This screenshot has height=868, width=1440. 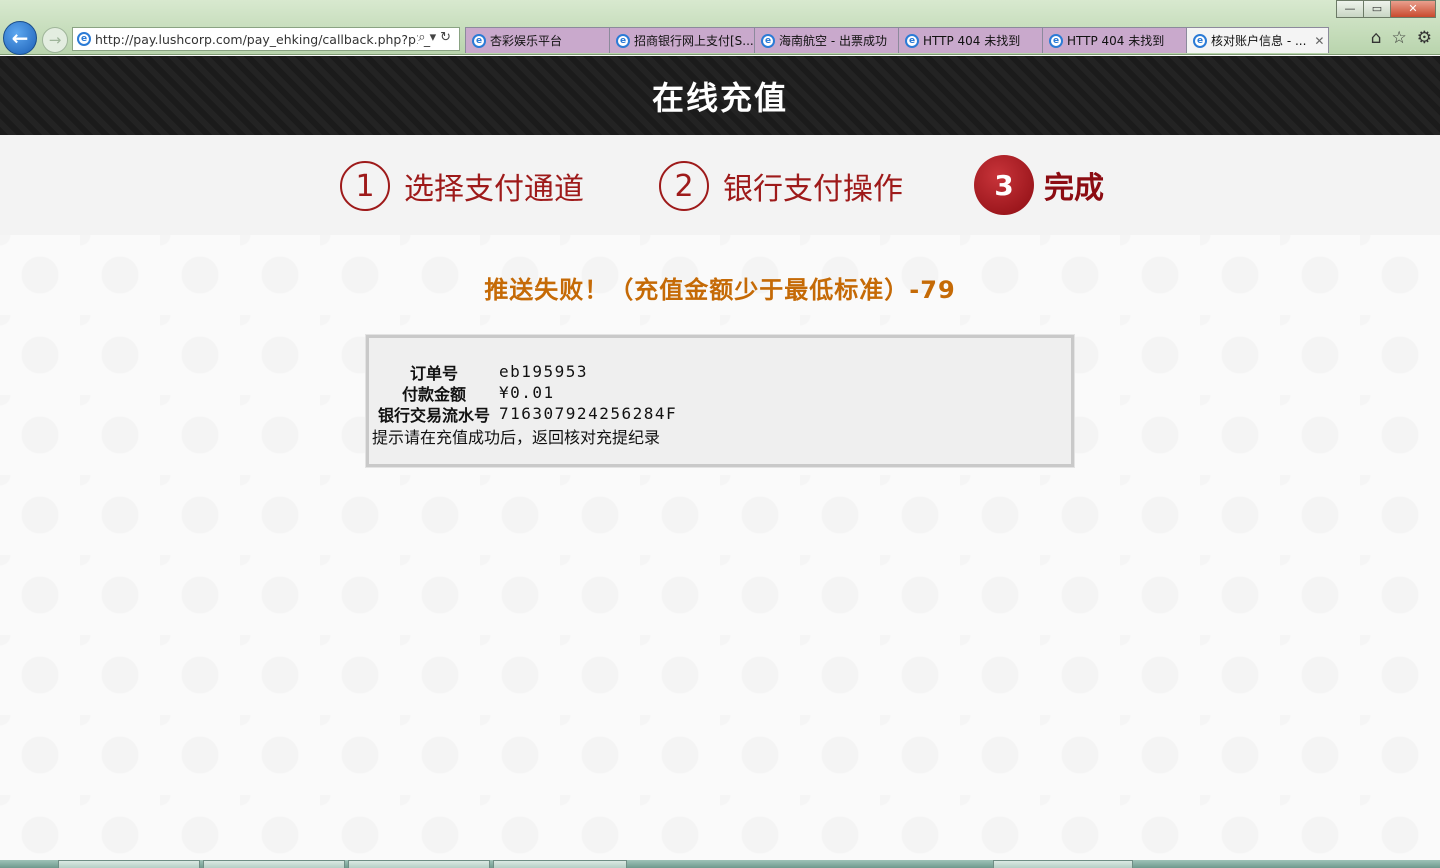 I want to click on tab-5: e HTTP 404 未找到, so click(x=1114, y=40).